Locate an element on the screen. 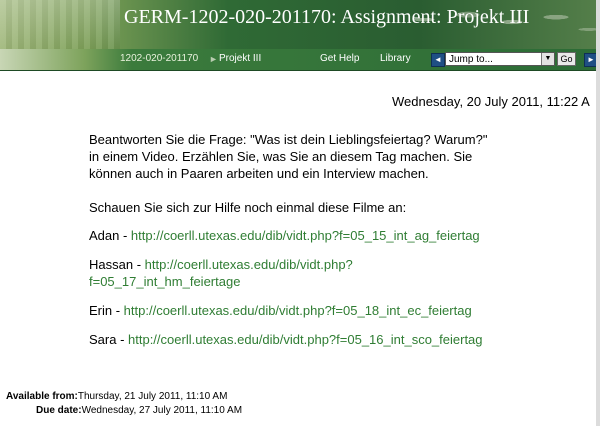 The height and width of the screenshot is (426, 600). go-button: Go is located at coordinates (566, 59).